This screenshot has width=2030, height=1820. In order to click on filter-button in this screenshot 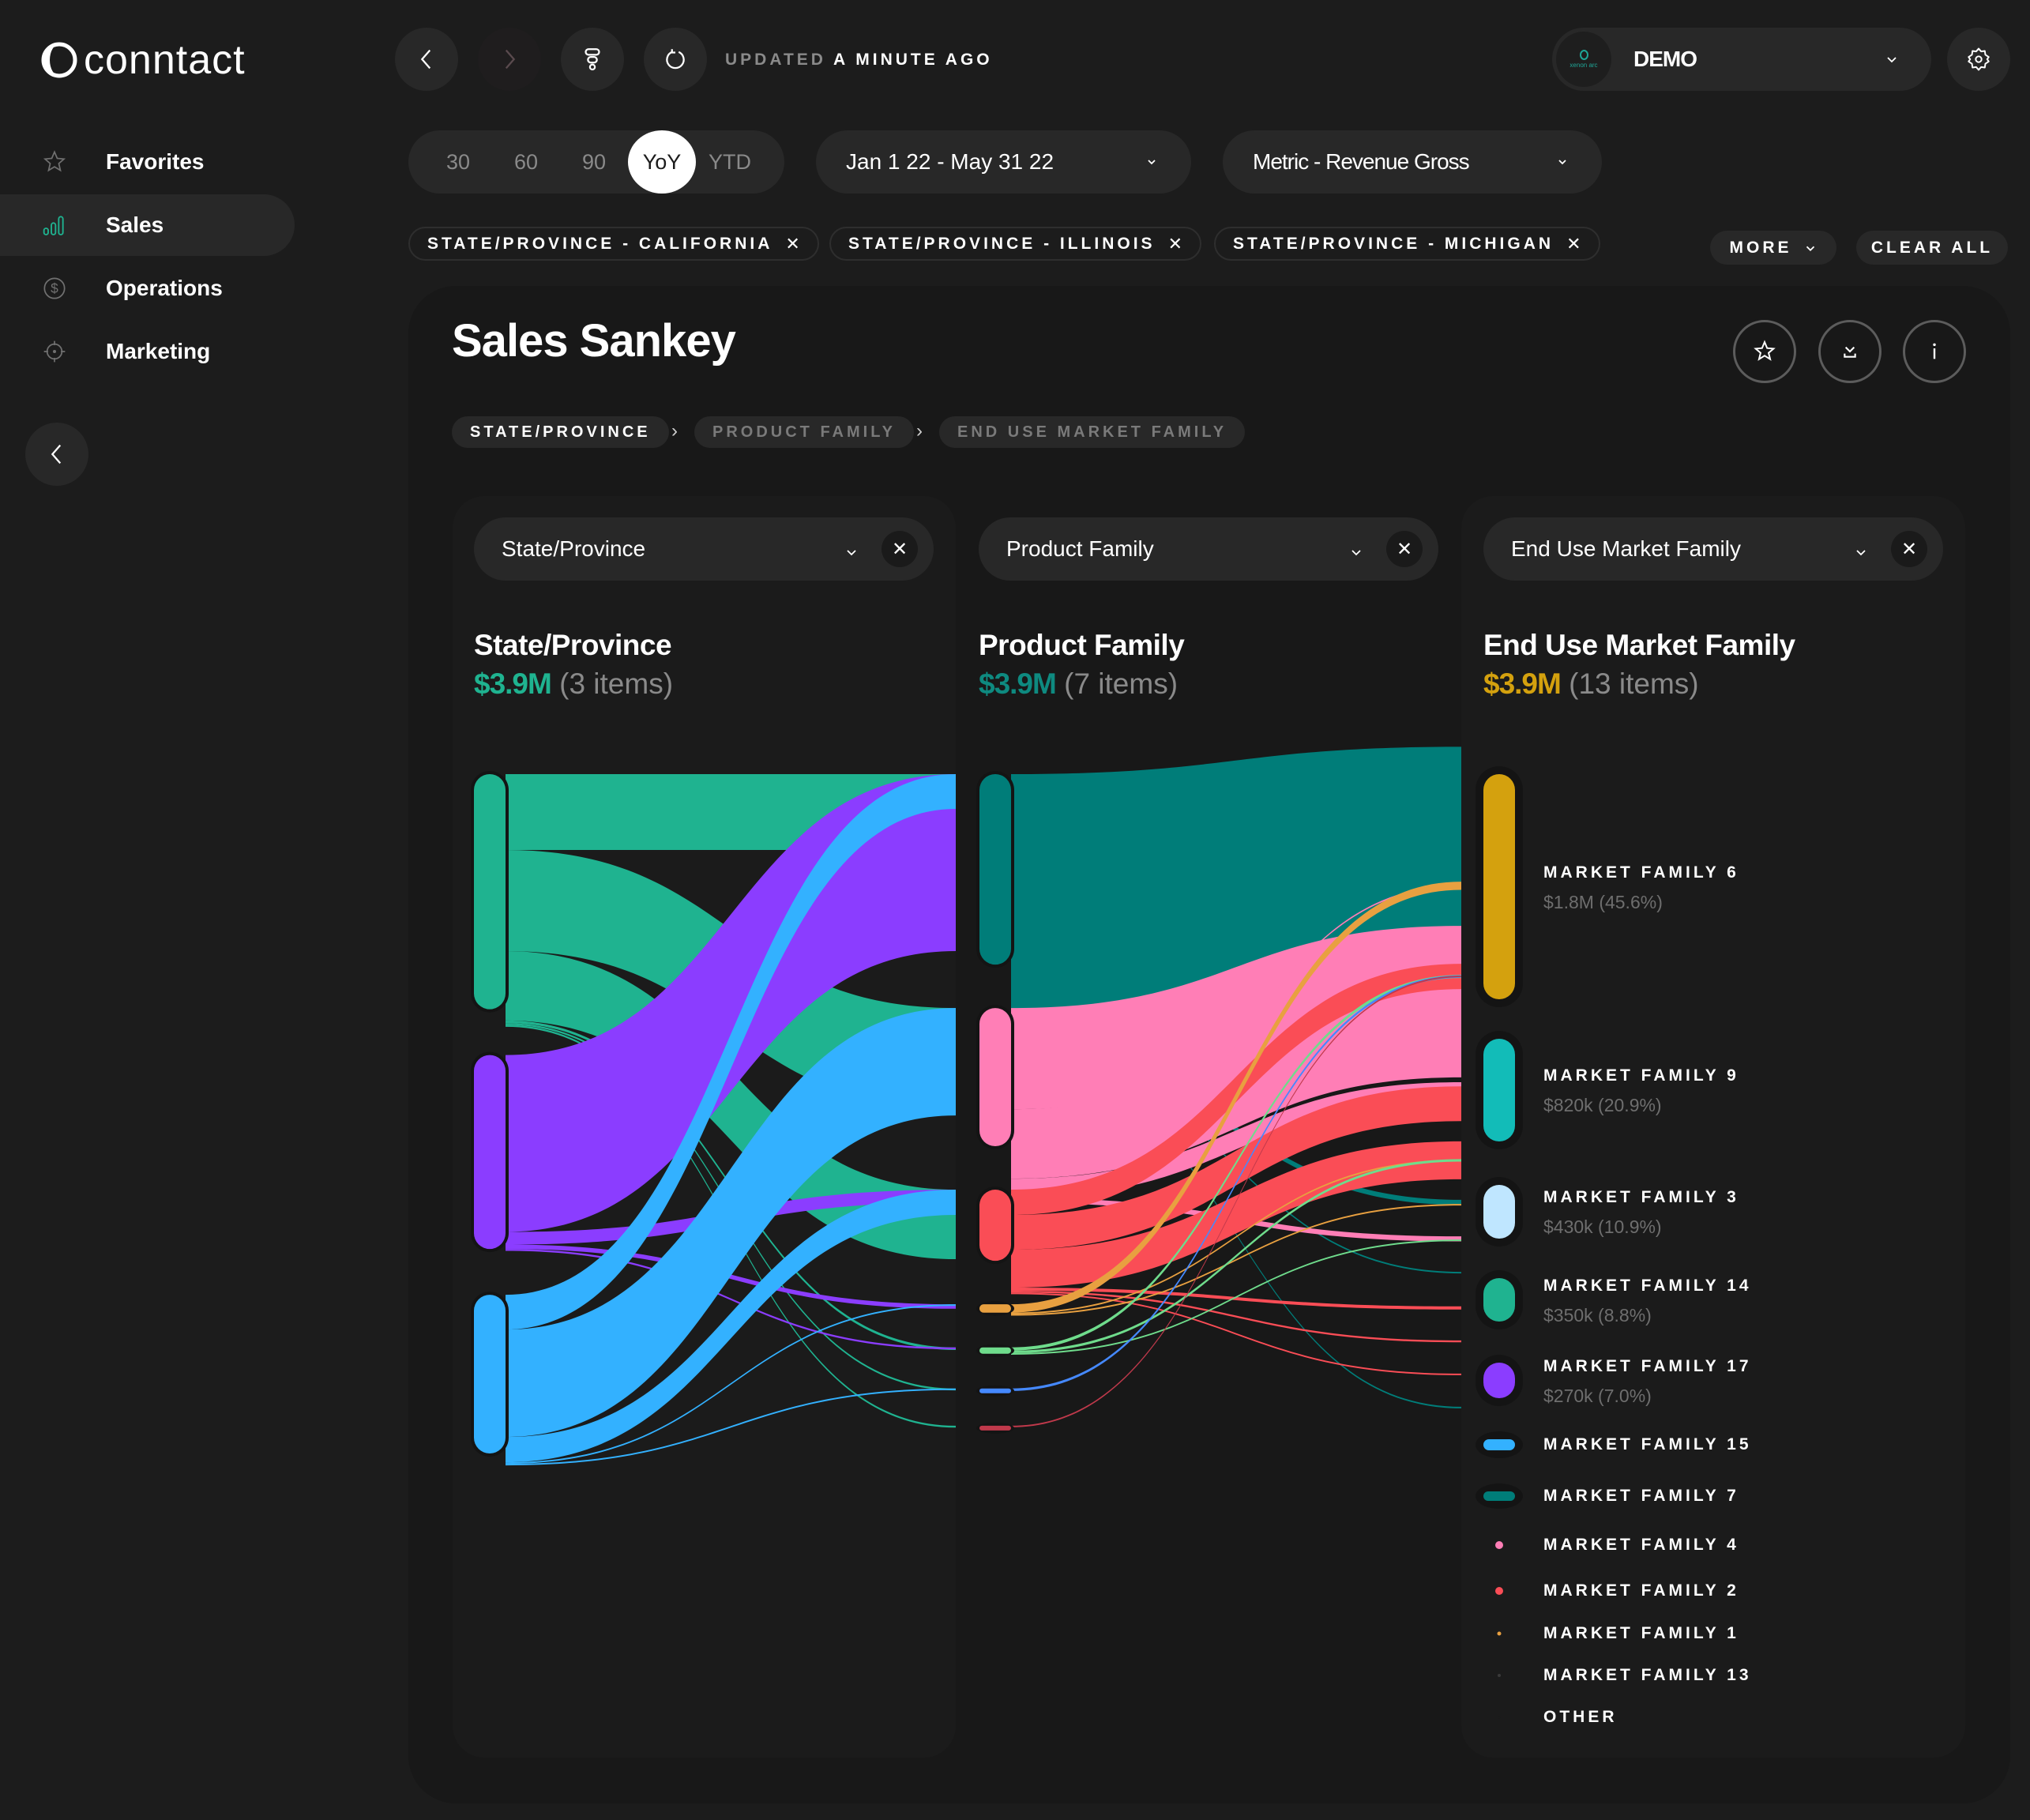, I will do `click(592, 60)`.